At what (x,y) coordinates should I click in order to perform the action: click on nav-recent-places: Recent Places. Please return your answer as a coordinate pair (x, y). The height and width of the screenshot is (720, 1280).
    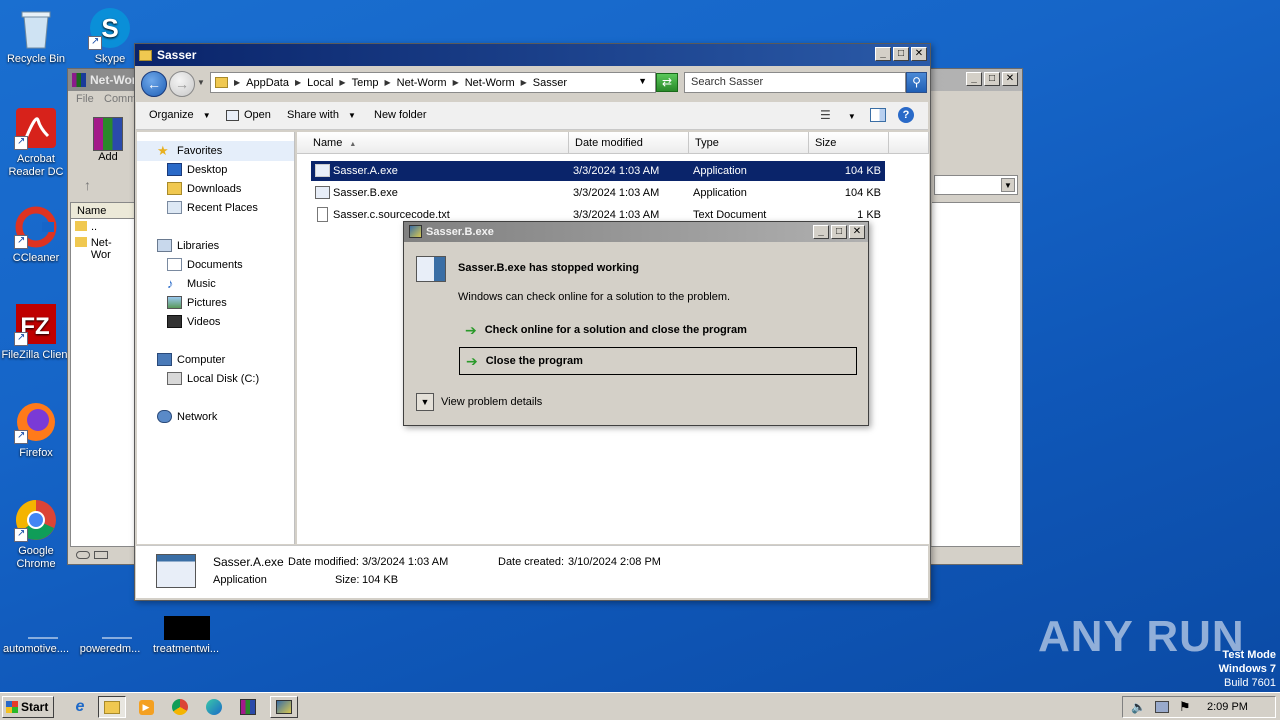
    Looking at the image, I should click on (212, 207).